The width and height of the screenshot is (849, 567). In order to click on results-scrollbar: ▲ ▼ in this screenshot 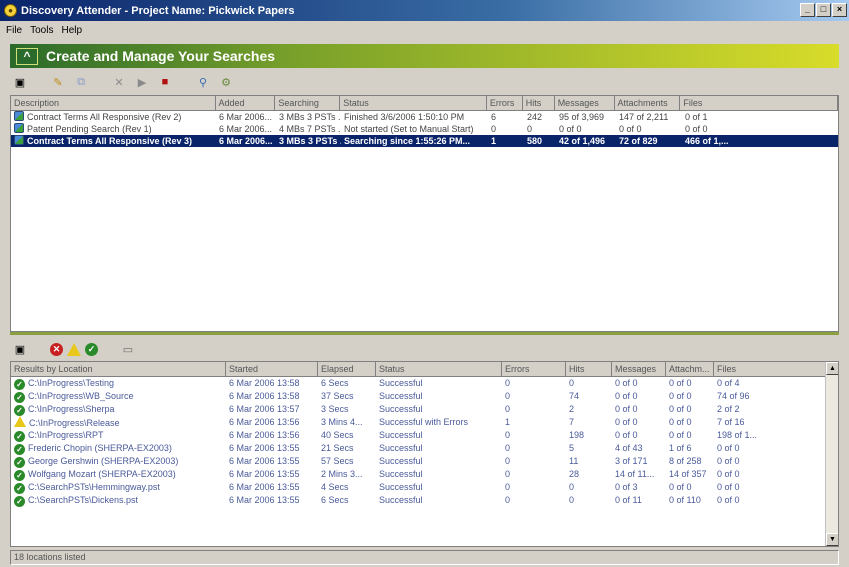, I will do `click(831, 454)`.